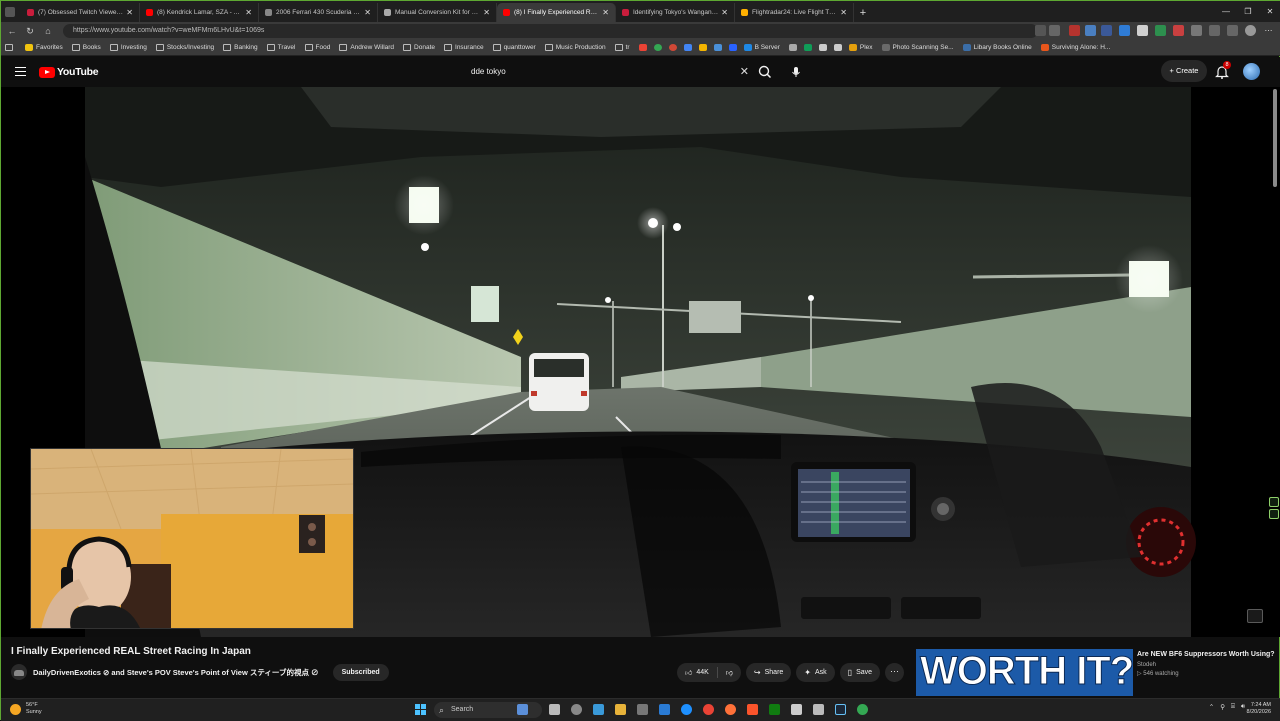  I want to click on channel-avatar, so click(19, 672).